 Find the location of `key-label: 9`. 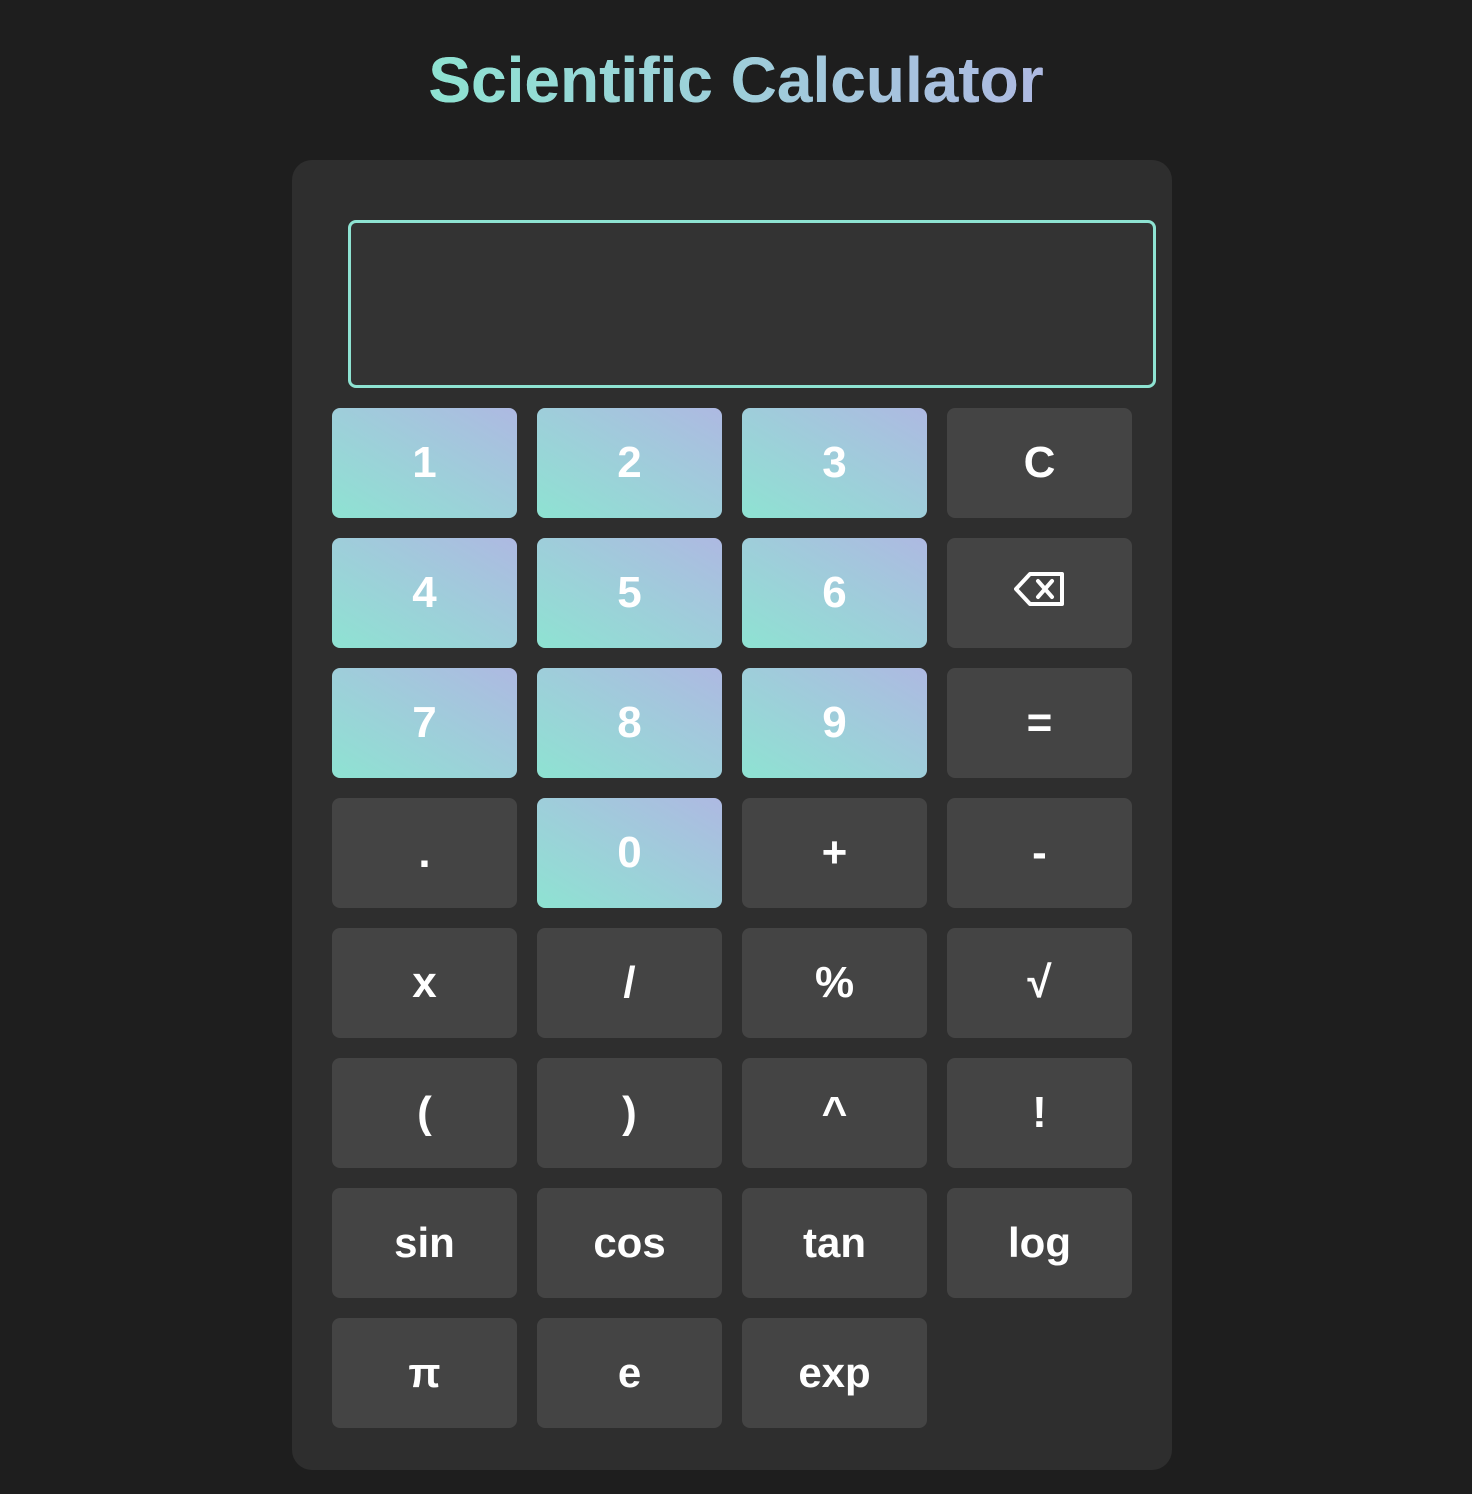

key-label: 9 is located at coordinates (834, 722).